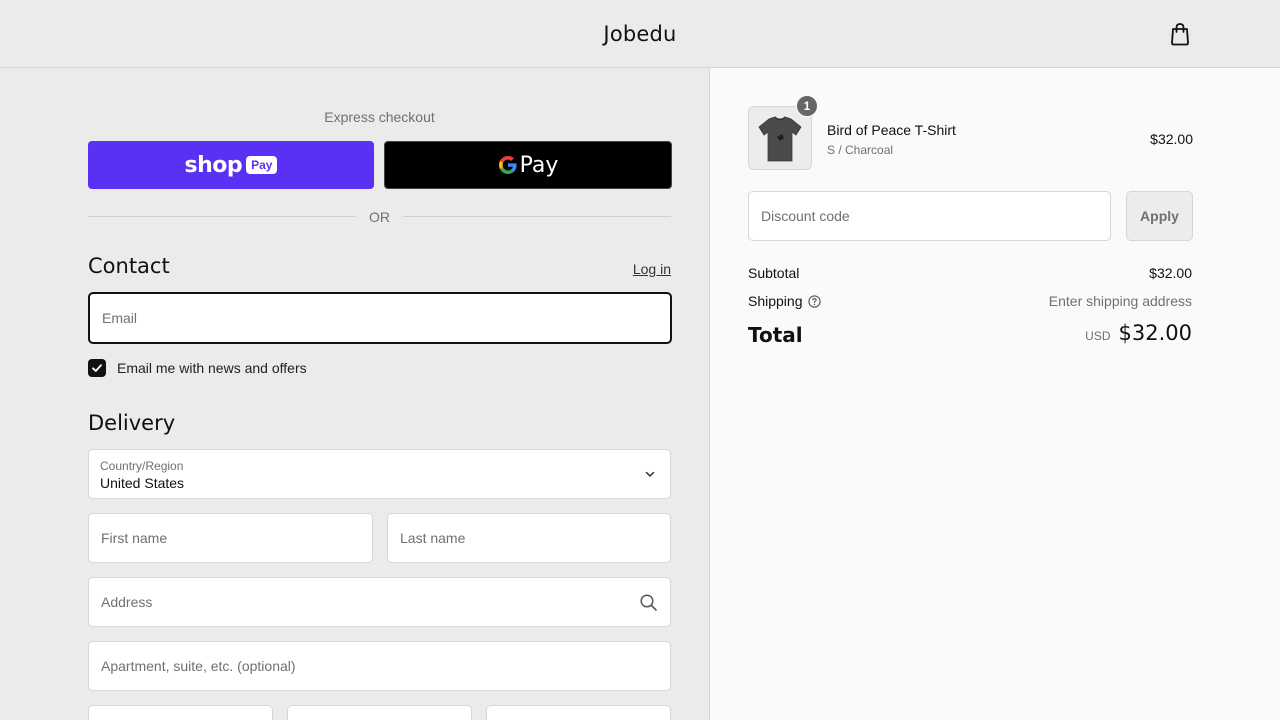 This screenshot has height=720, width=1280. What do you see at coordinates (775, 301) in the screenshot?
I see `shipping-label: Shipping` at bounding box center [775, 301].